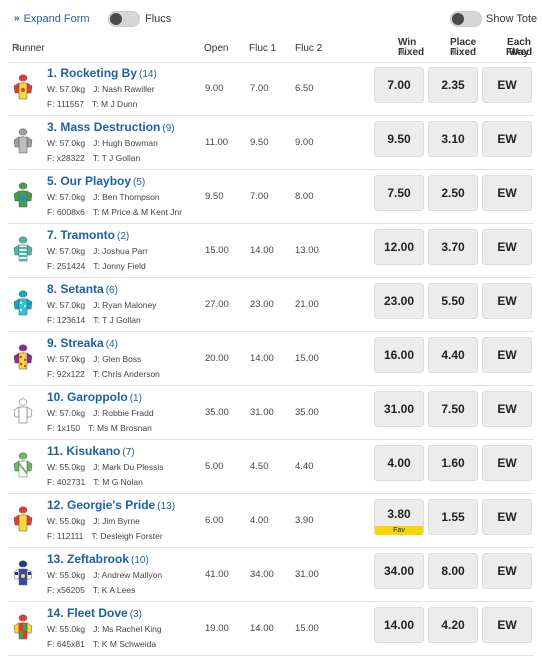 The width and height of the screenshot is (542, 667). What do you see at coordinates (399, 463) in the screenshot?
I see `win-fixed-odds-button: 4.00` at bounding box center [399, 463].